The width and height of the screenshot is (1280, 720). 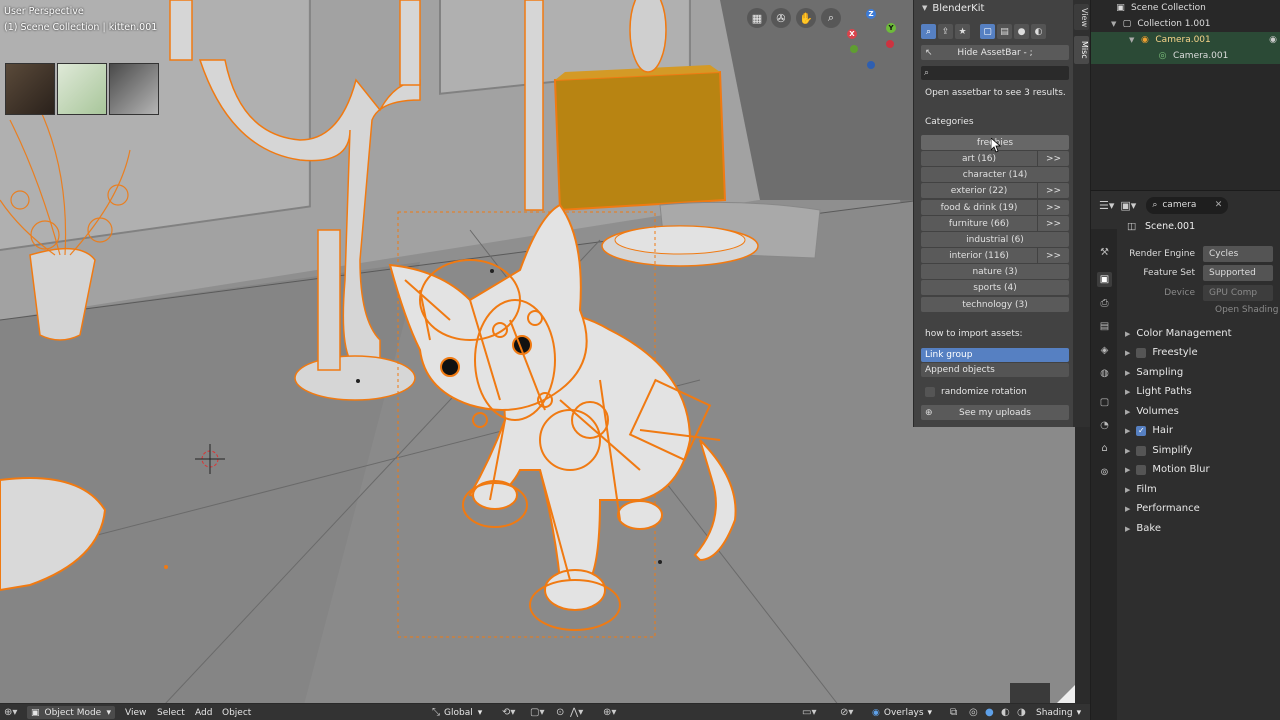 What do you see at coordinates (1021, 712) in the screenshot?
I see `rendered-shading-icon: ◑` at bounding box center [1021, 712].